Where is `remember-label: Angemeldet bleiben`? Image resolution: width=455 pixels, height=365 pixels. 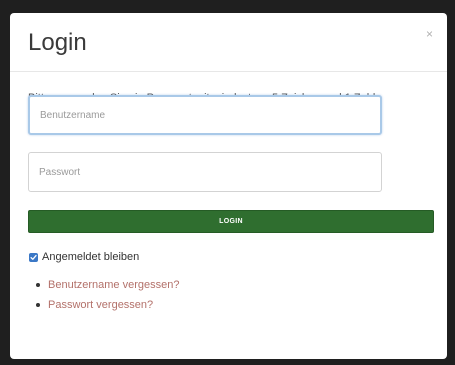
remember-label: Angemeldet bleiben is located at coordinates (91, 257).